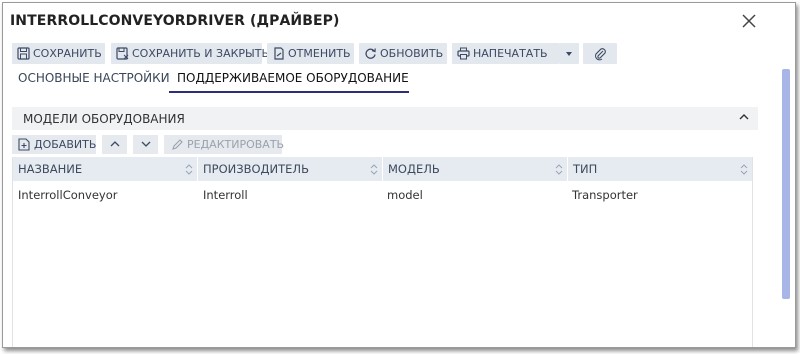 Image resolution: width=800 pixels, height=354 pixels. Describe the element at coordinates (256, 169) in the screenshot. I see `column-header-label: ПРОИЗВОДИТЕЛЬ` at that location.